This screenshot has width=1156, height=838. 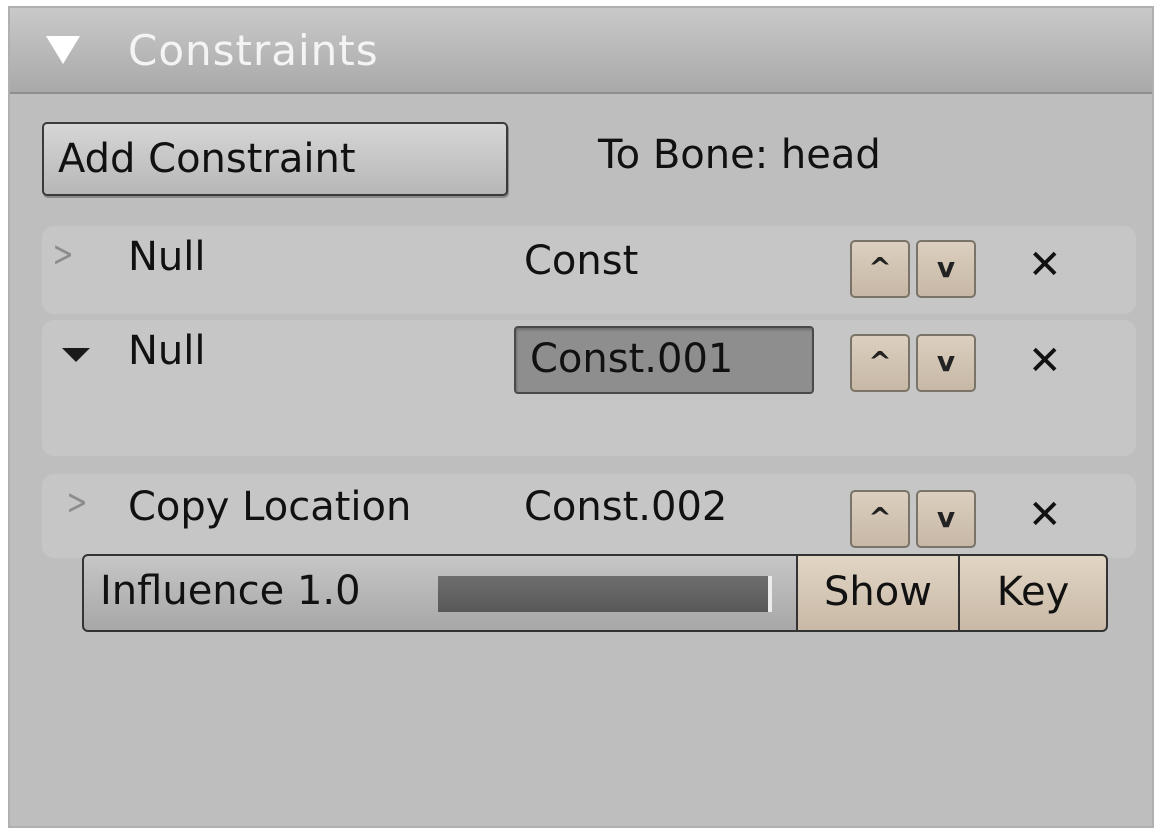 I want to click on constraint-name-field: Const.001, so click(x=664, y=360).